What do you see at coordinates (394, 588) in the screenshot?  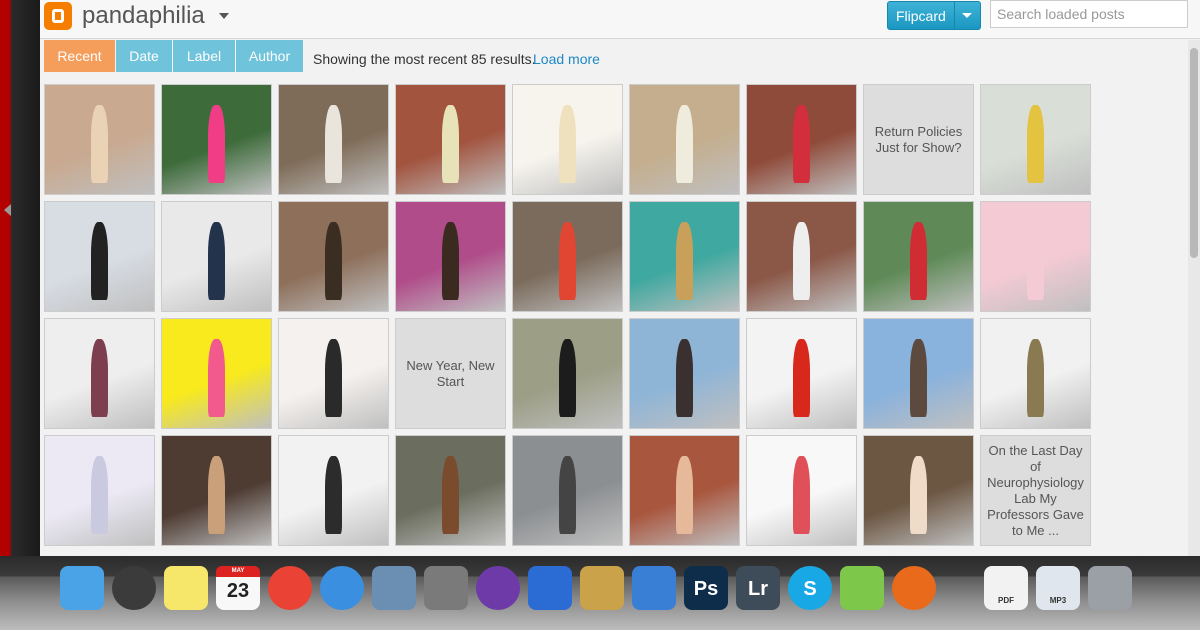 I see `preview-icon` at bounding box center [394, 588].